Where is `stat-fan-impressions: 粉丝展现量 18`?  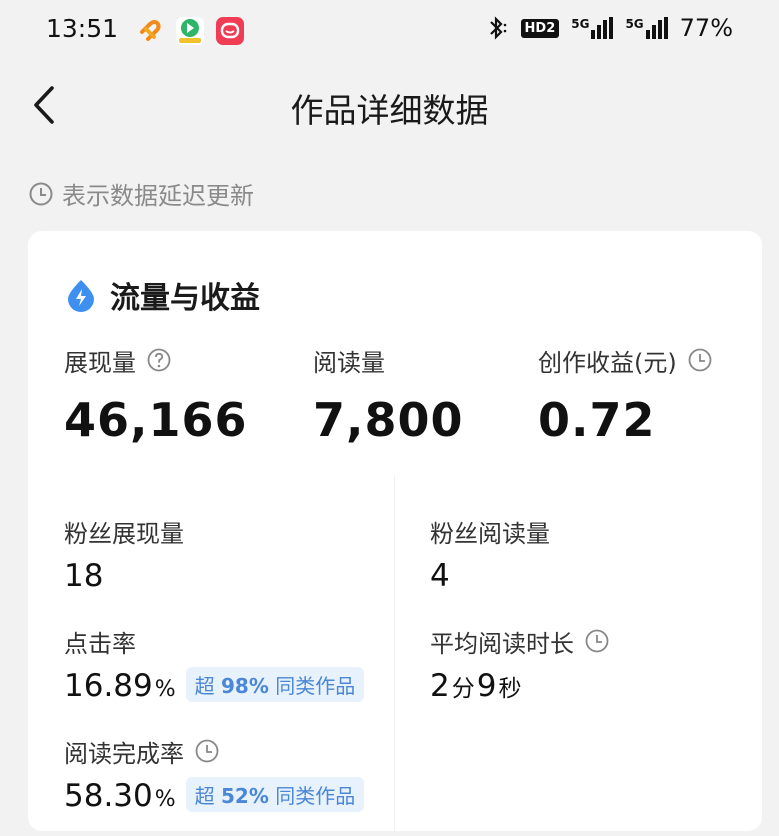 stat-fan-impressions: 粉丝展现量 18 is located at coordinates (124, 554).